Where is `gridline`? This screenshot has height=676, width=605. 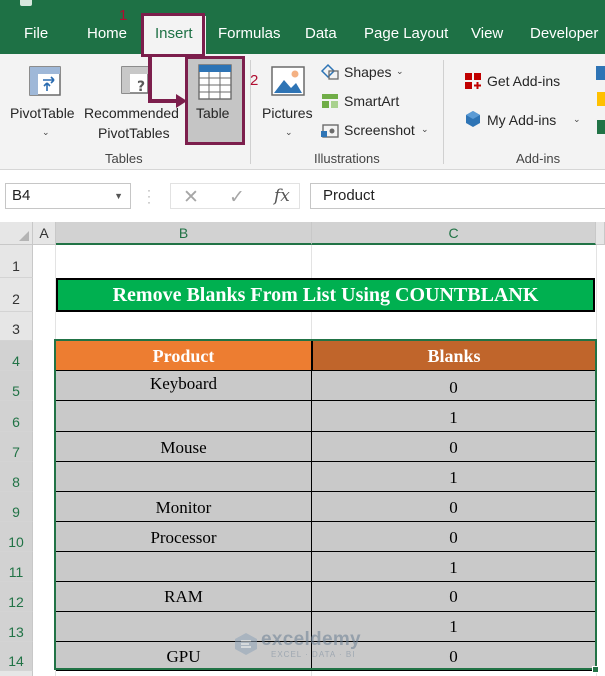
gridline is located at coordinates (596, 460).